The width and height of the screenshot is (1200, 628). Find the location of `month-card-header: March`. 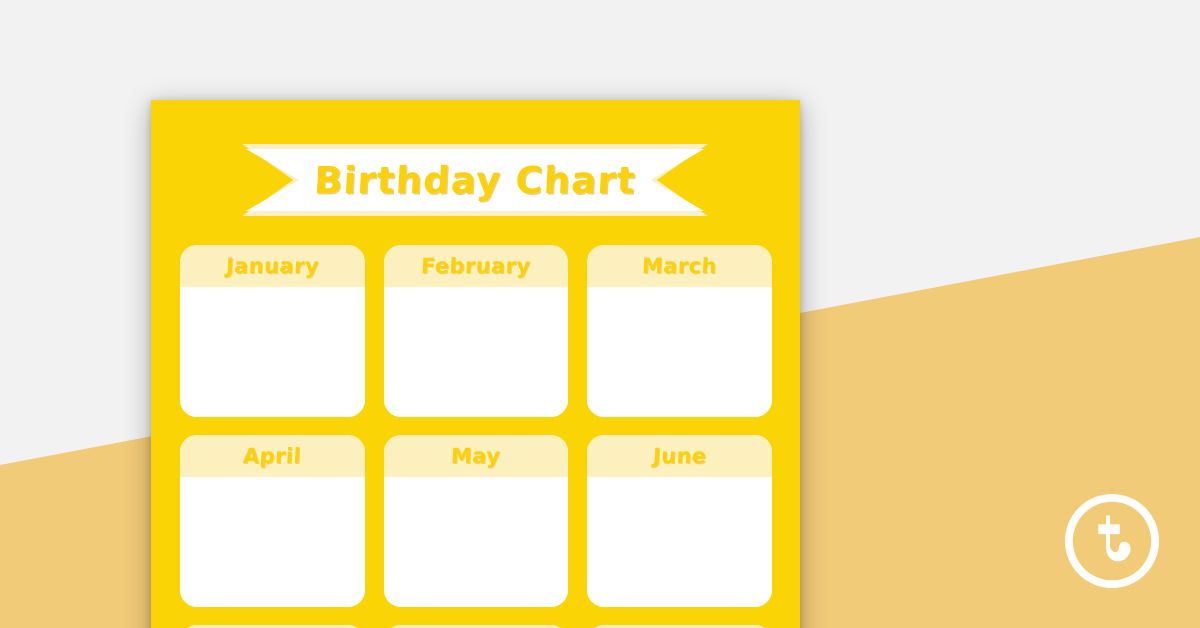

month-card-header: March is located at coordinates (679, 266).